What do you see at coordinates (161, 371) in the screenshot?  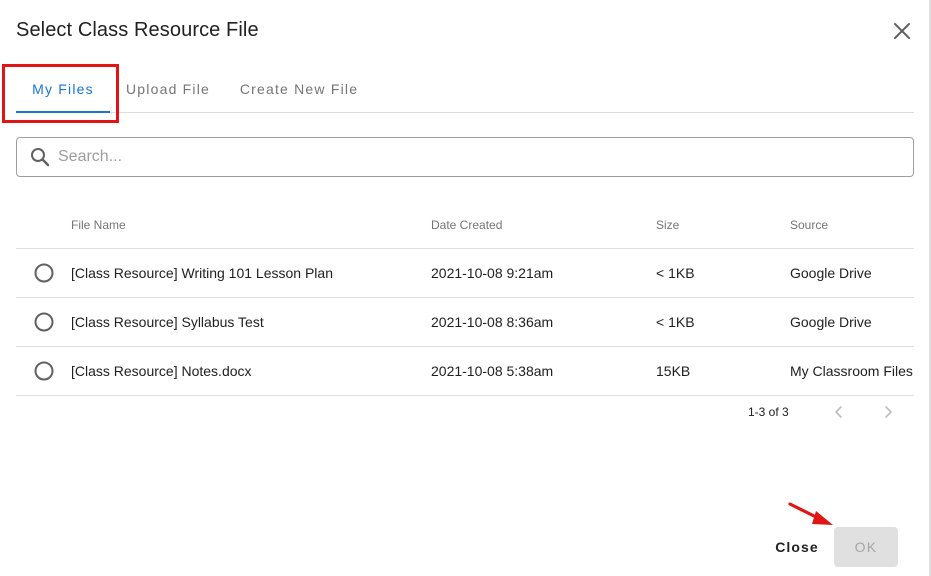 I see `file-name: [Class Resource] Notes.docx` at bounding box center [161, 371].